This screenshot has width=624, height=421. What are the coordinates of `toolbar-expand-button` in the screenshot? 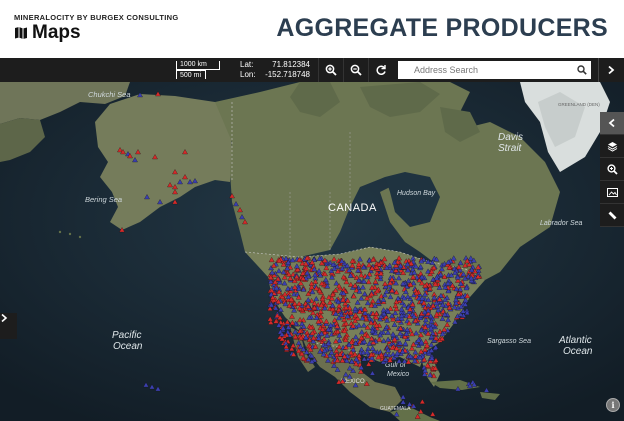 It's located at (610, 70).